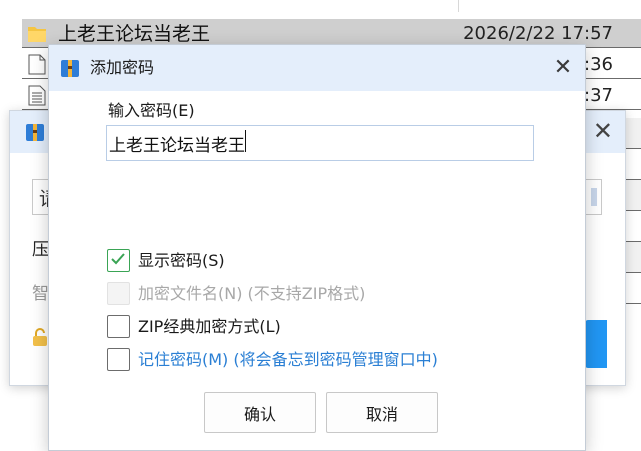  What do you see at coordinates (320, 143) in the screenshot?
I see `password-input` at bounding box center [320, 143].